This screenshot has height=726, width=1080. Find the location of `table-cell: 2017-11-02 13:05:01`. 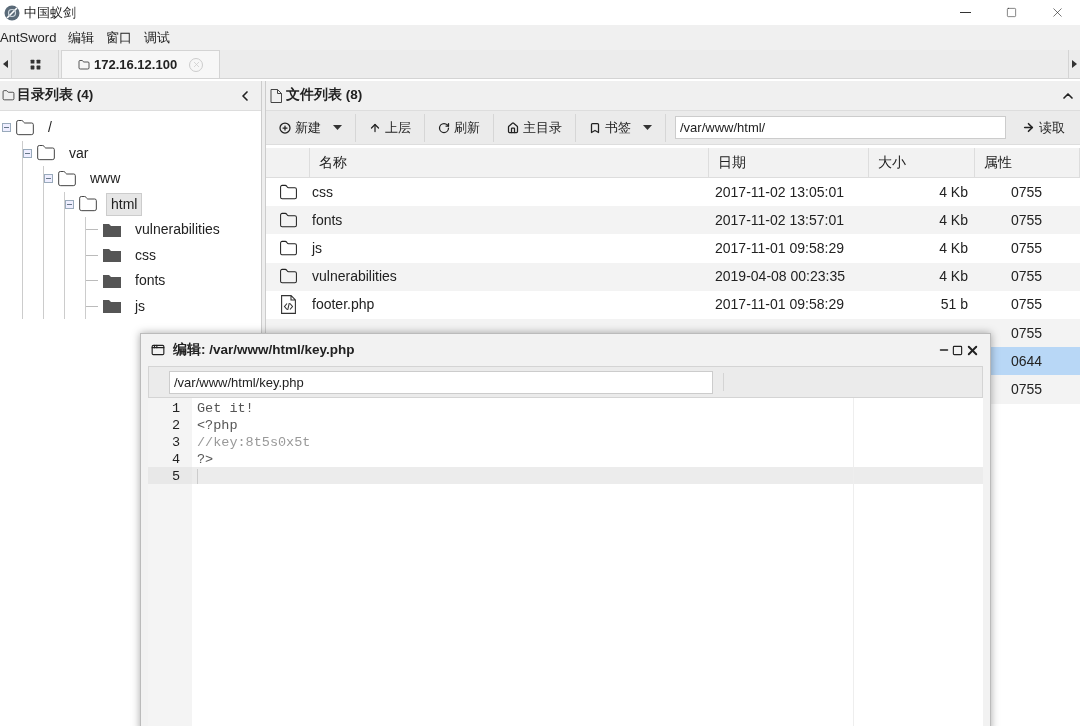

table-cell: 2017-11-02 13:05:01 is located at coordinates (779, 191).